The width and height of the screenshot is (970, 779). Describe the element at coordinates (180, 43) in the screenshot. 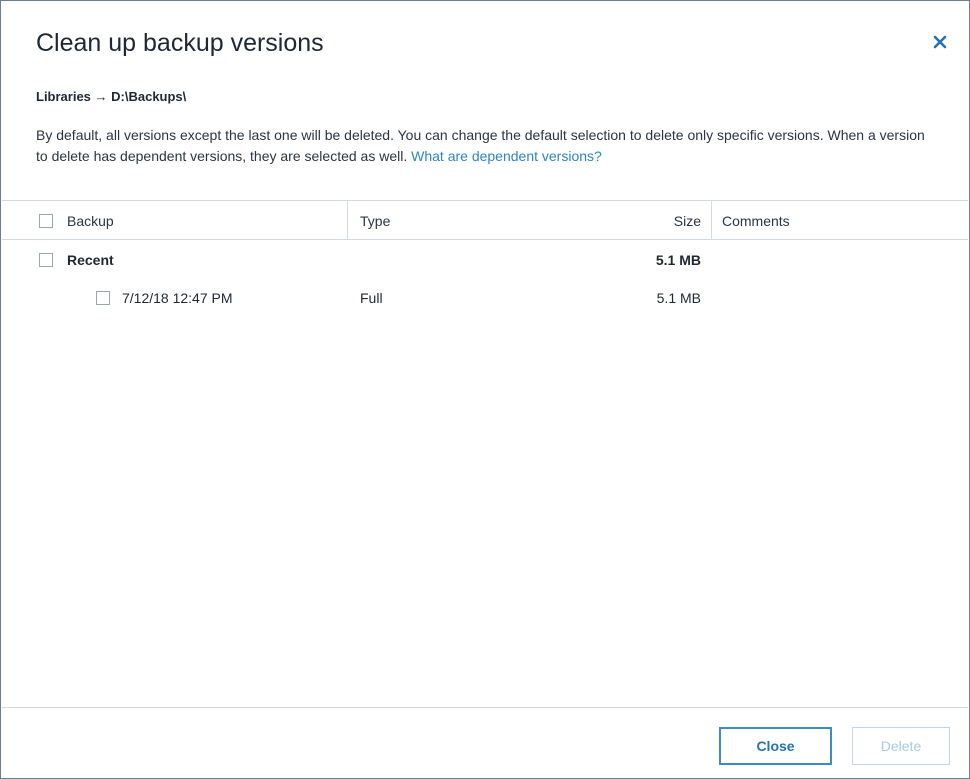

I see `dialog-title: Clean up backup versions` at that location.